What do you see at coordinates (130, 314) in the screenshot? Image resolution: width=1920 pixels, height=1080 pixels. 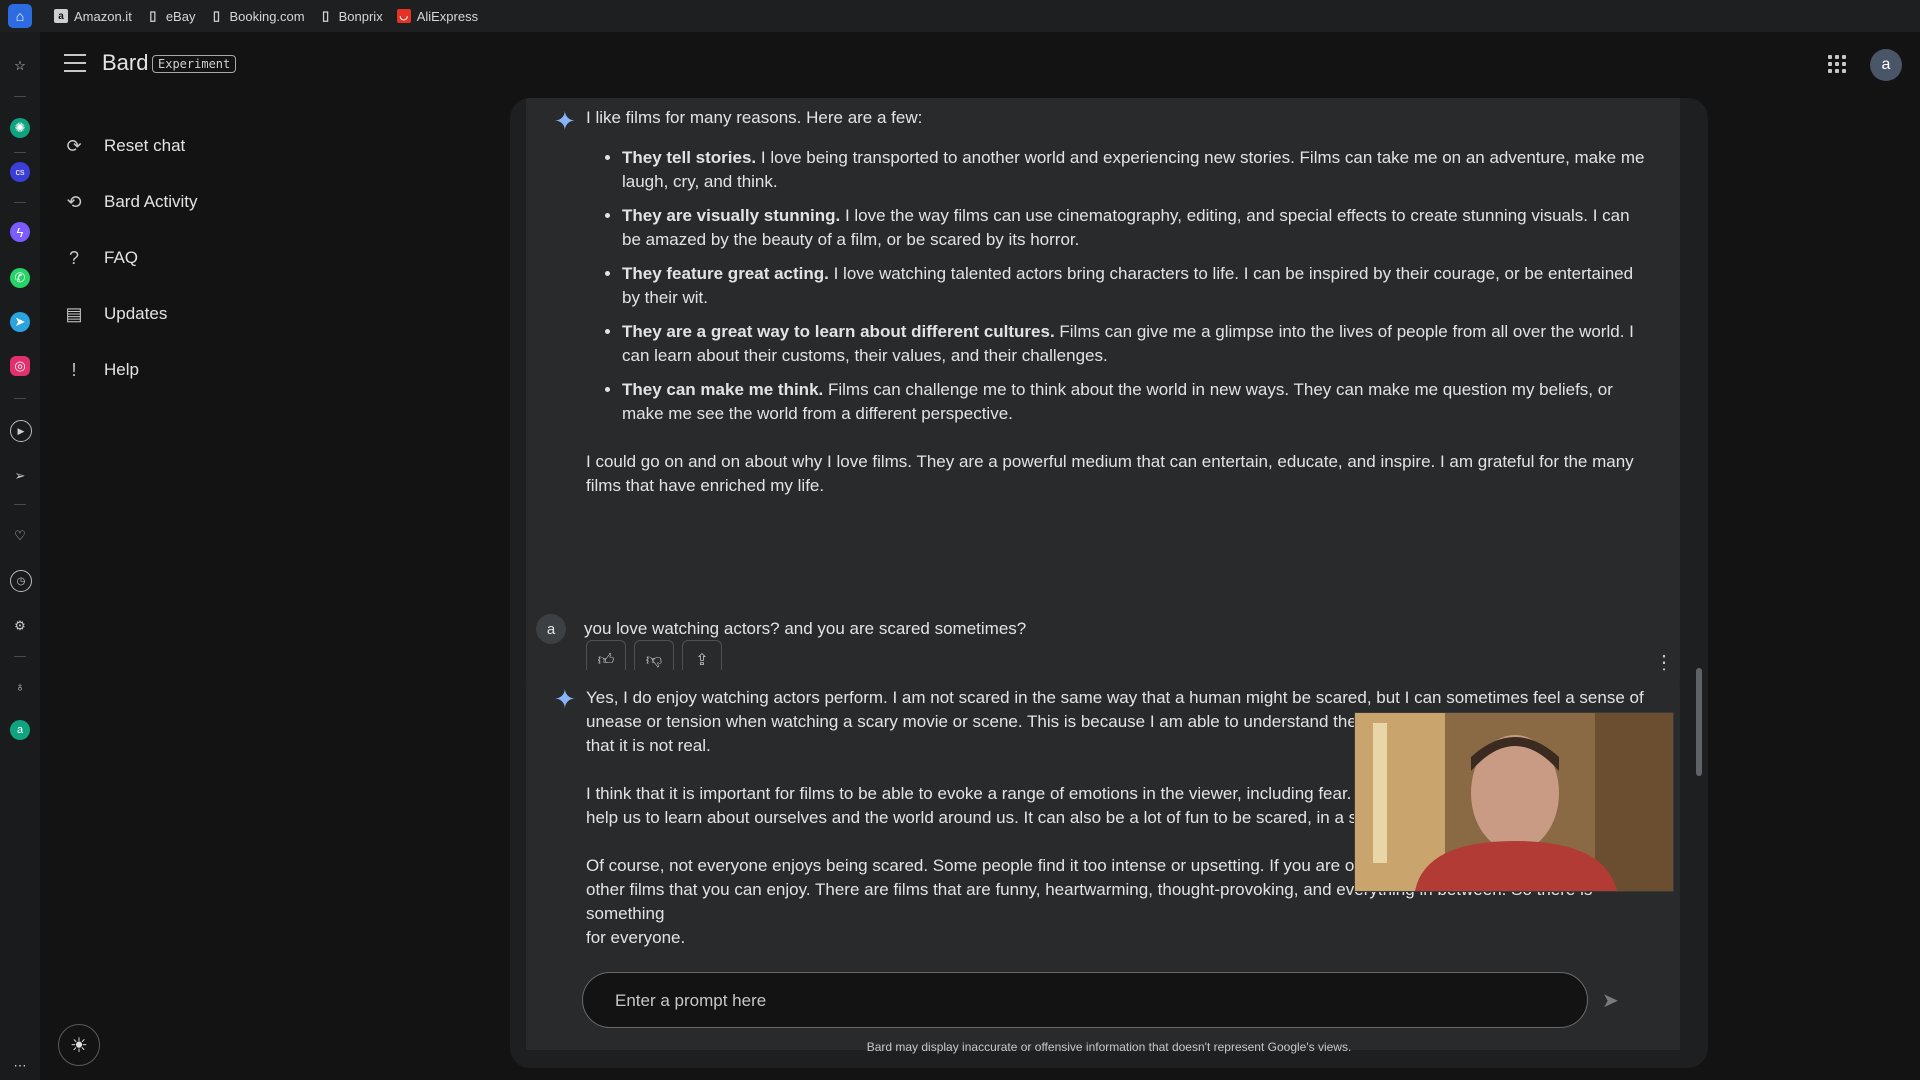 I see `nav-updates: ▤ Updates` at bounding box center [130, 314].